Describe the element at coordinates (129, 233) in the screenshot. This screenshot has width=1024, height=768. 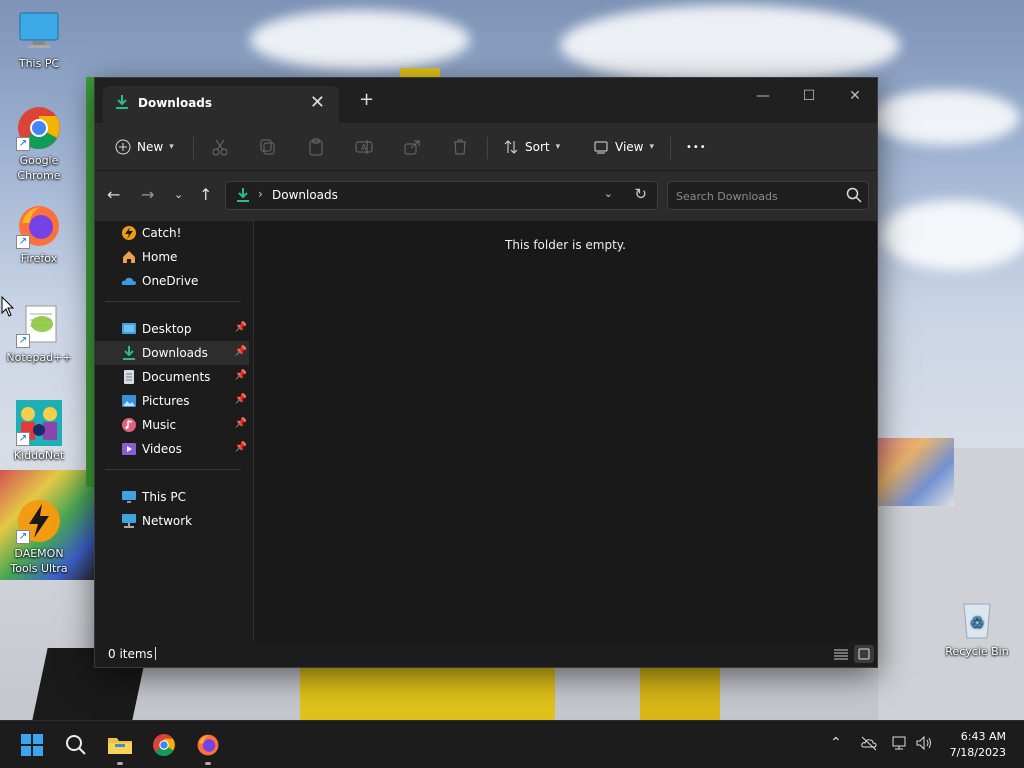
I see `daemon-tools-icon` at that location.